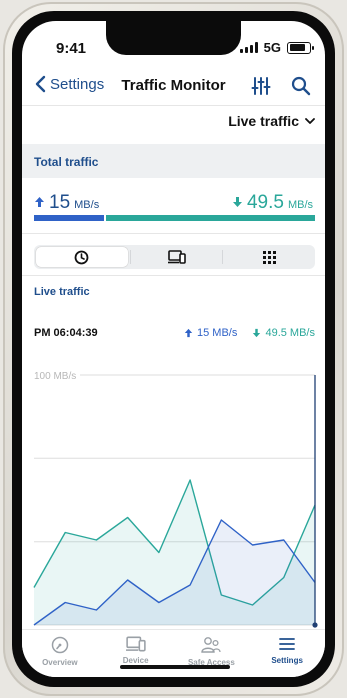 The width and height of the screenshot is (347, 698). What do you see at coordinates (69, 218) in the screenshot?
I see `upload-ratio-fill` at bounding box center [69, 218].